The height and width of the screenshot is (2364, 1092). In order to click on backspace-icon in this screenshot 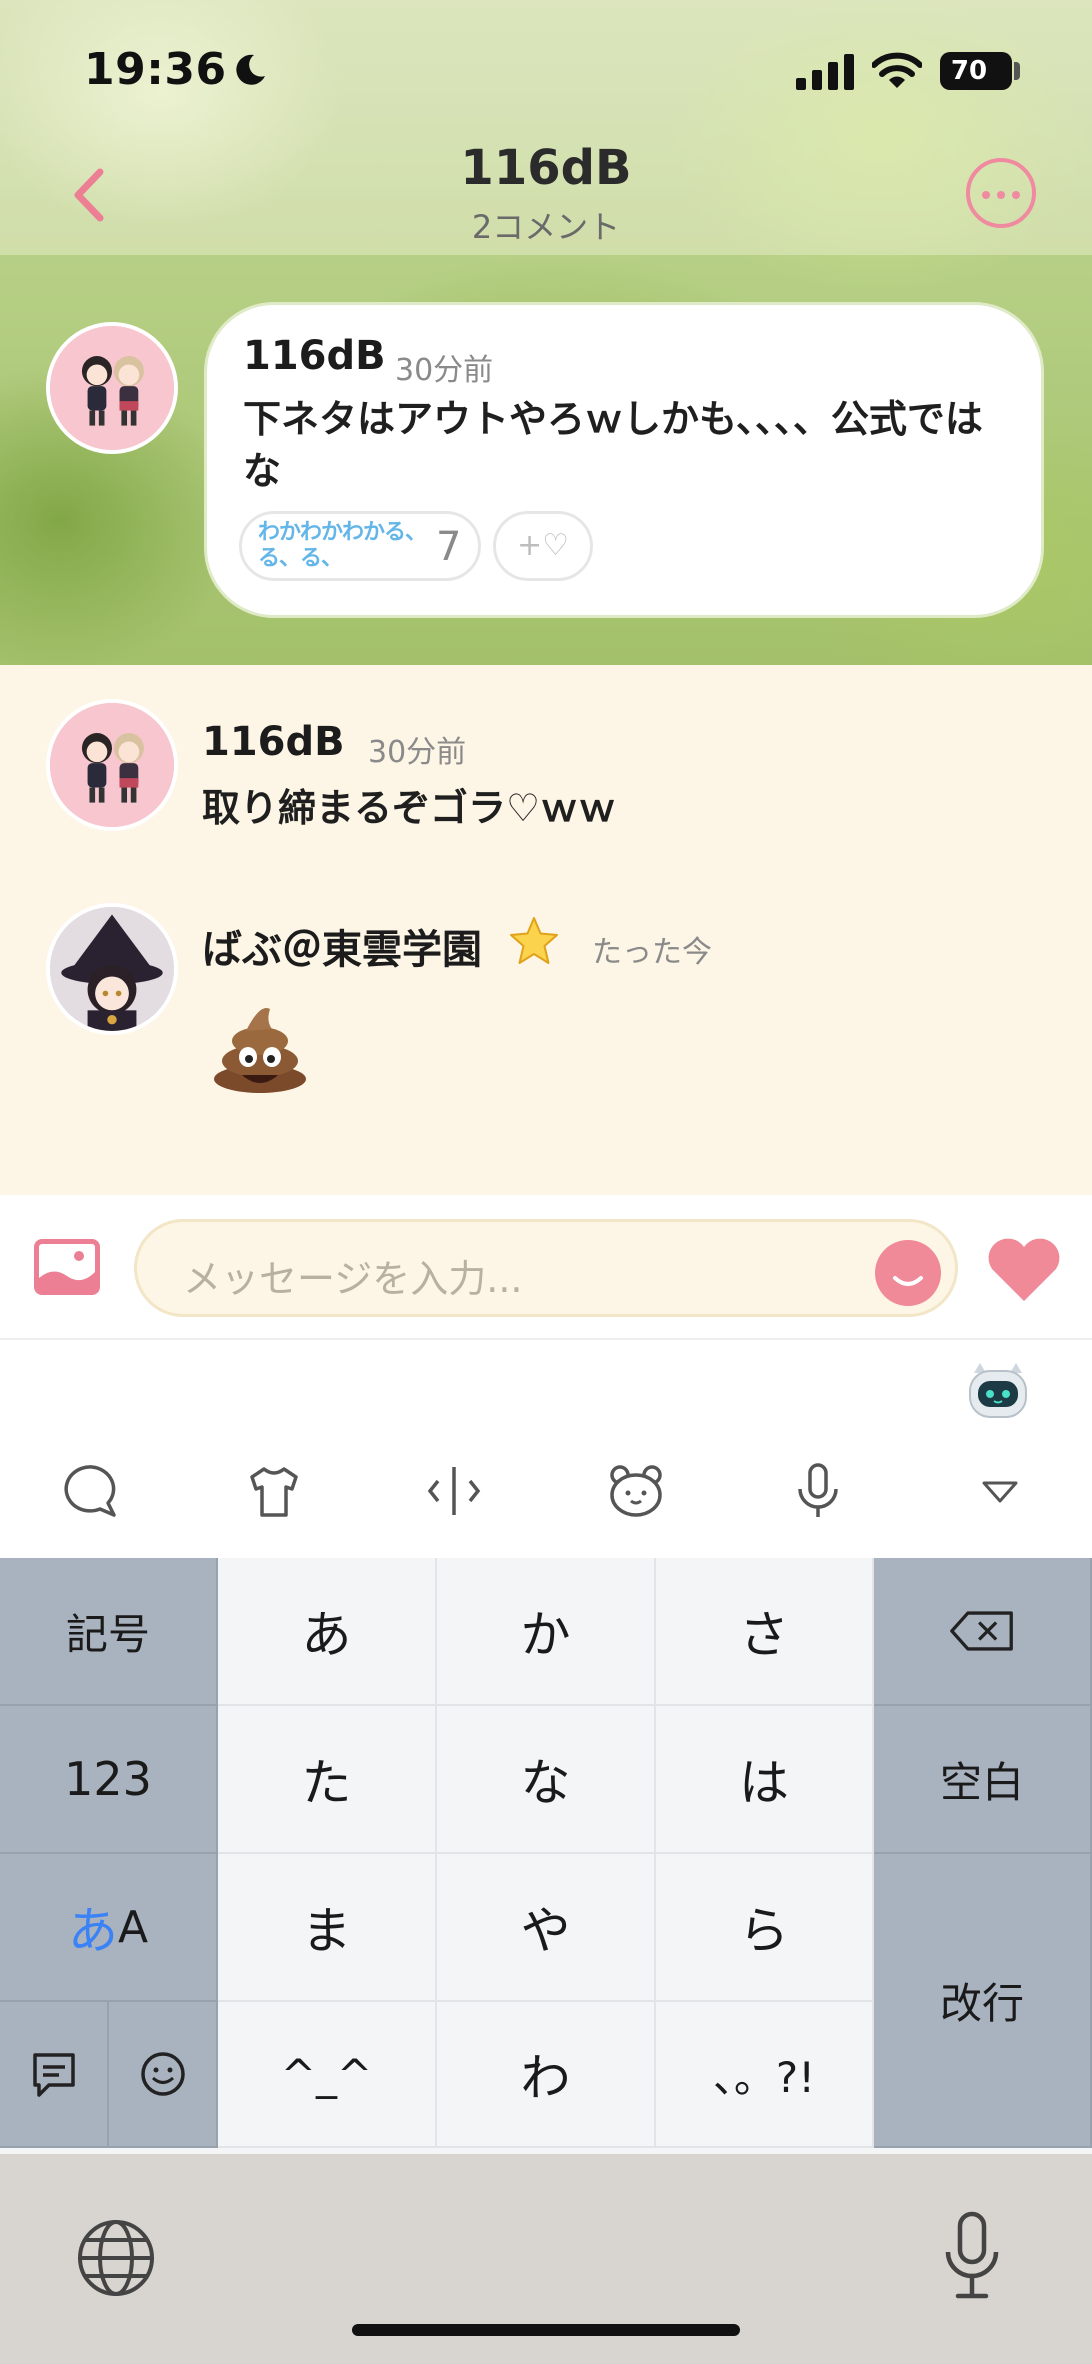, I will do `click(981, 1631)`.